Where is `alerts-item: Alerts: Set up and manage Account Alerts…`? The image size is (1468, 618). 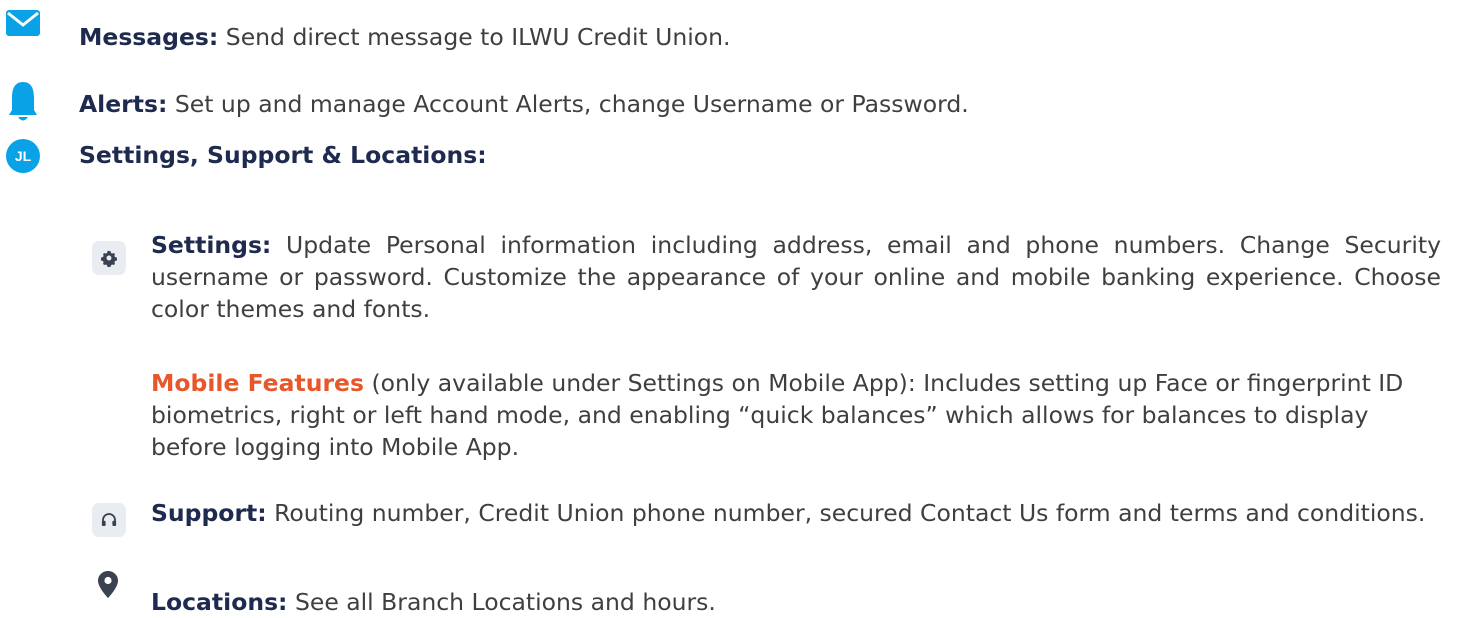
alerts-item: Alerts: Set up and manage Account Alerts… is located at coordinates (524, 104).